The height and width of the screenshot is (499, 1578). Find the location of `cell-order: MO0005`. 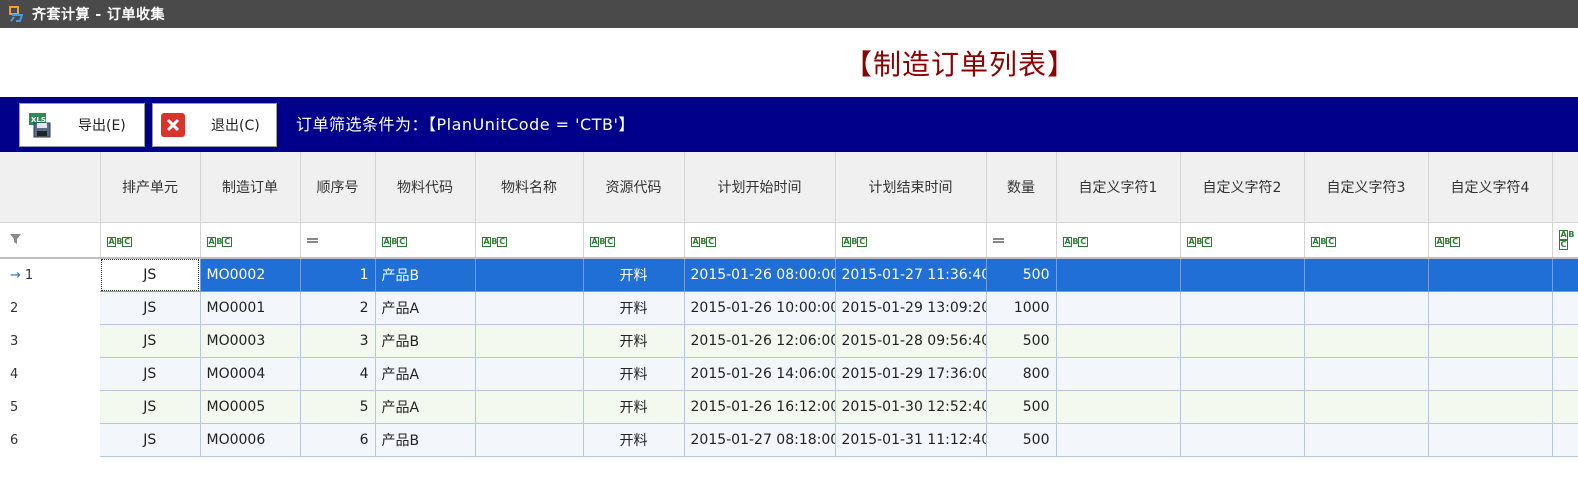

cell-order: MO0005 is located at coordinates (250, 407).